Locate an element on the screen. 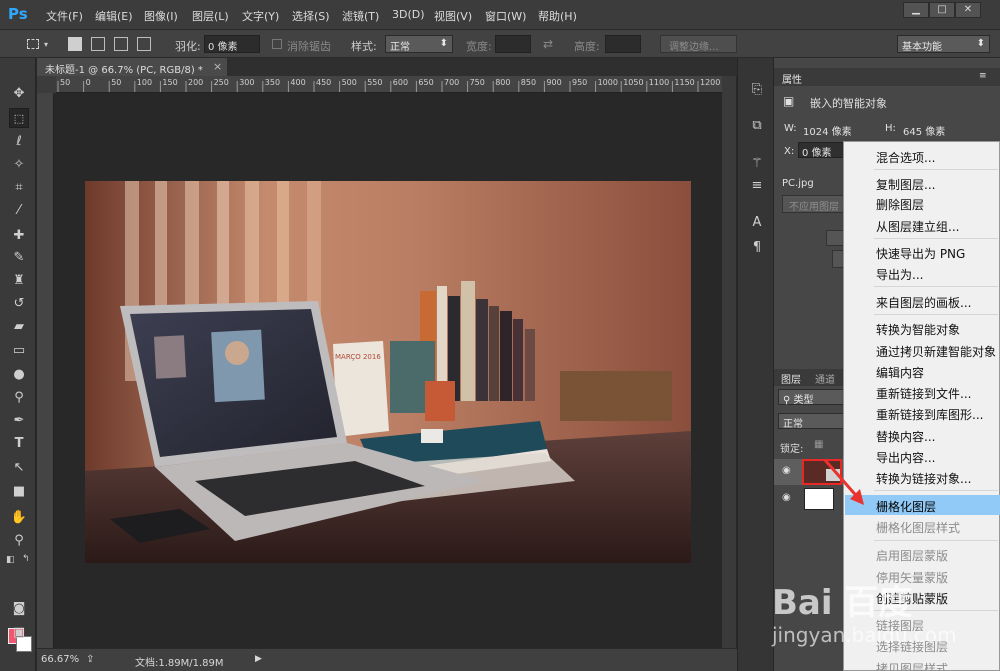 The height and width of the screenshot is (671, 1000). brush-tool-icon: ✎ is located at coordinates (19, 258).